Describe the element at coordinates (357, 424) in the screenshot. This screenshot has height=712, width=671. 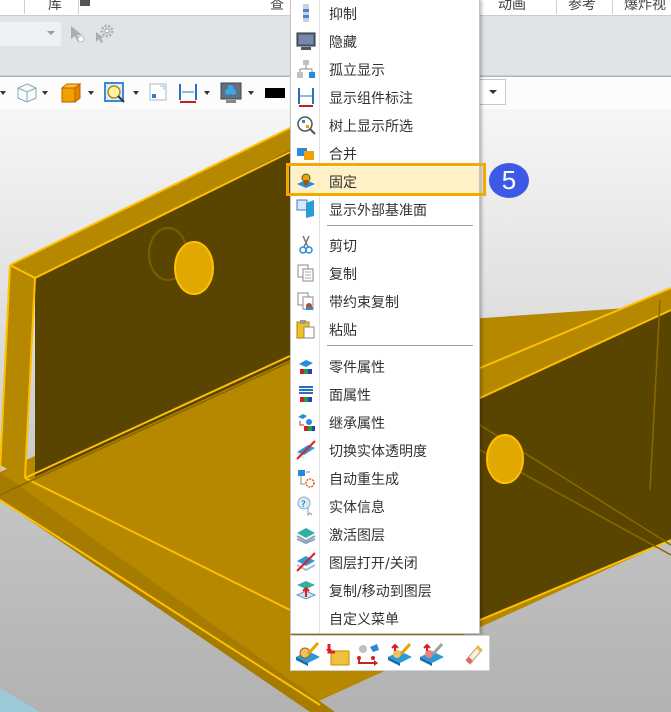
I see `menu-item-label: 继承属性` at that location.